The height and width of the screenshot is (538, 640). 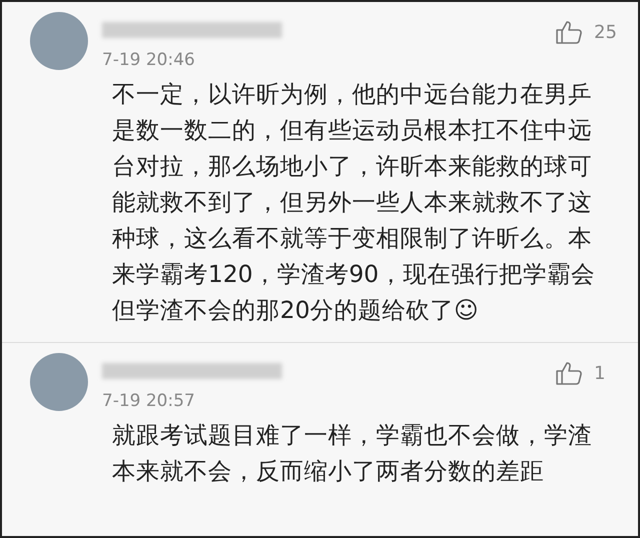 I want to click on like-count: 25, so click(x=606, y=32).